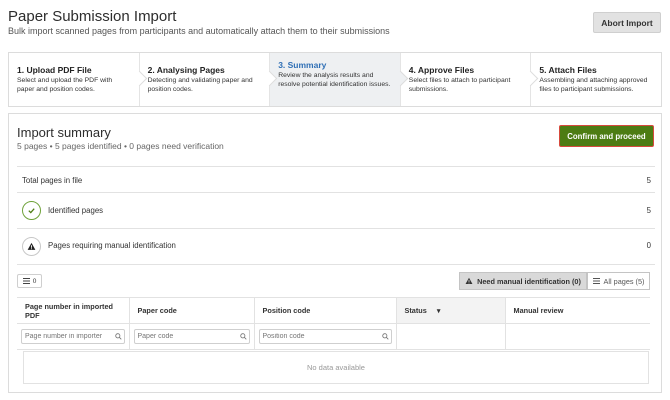  Describe the element at coordinates (441, 70) in the screenshot. I see `step-title: 4. Approve Files` at that location.